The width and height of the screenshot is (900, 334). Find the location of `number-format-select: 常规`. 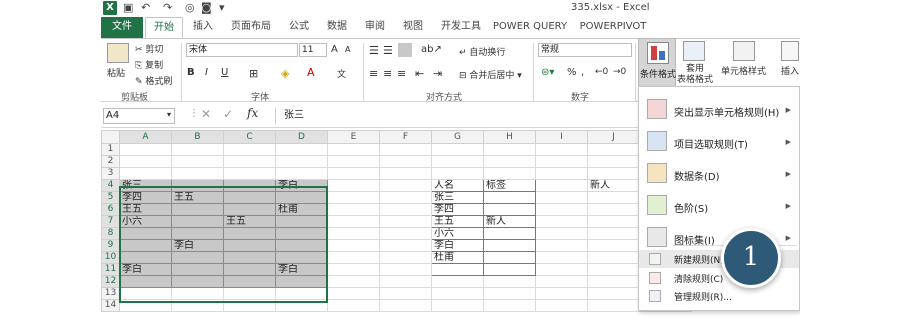

number-format-select: 常规 is located at coordinates (585, 50).